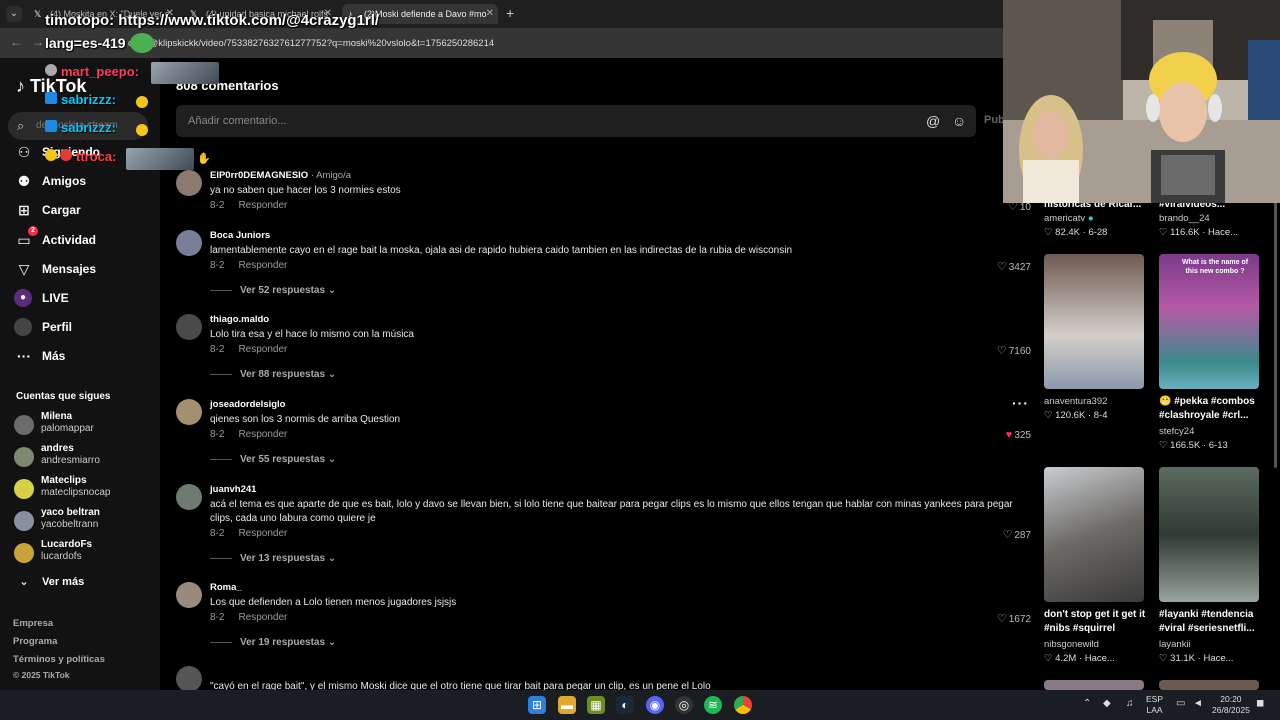 This screenshot has height=720, width=1280. Describe the element at coordinates (84, 490) in the screenshot. I see `following-account: Mateclips mateclipsnocap` at that location.